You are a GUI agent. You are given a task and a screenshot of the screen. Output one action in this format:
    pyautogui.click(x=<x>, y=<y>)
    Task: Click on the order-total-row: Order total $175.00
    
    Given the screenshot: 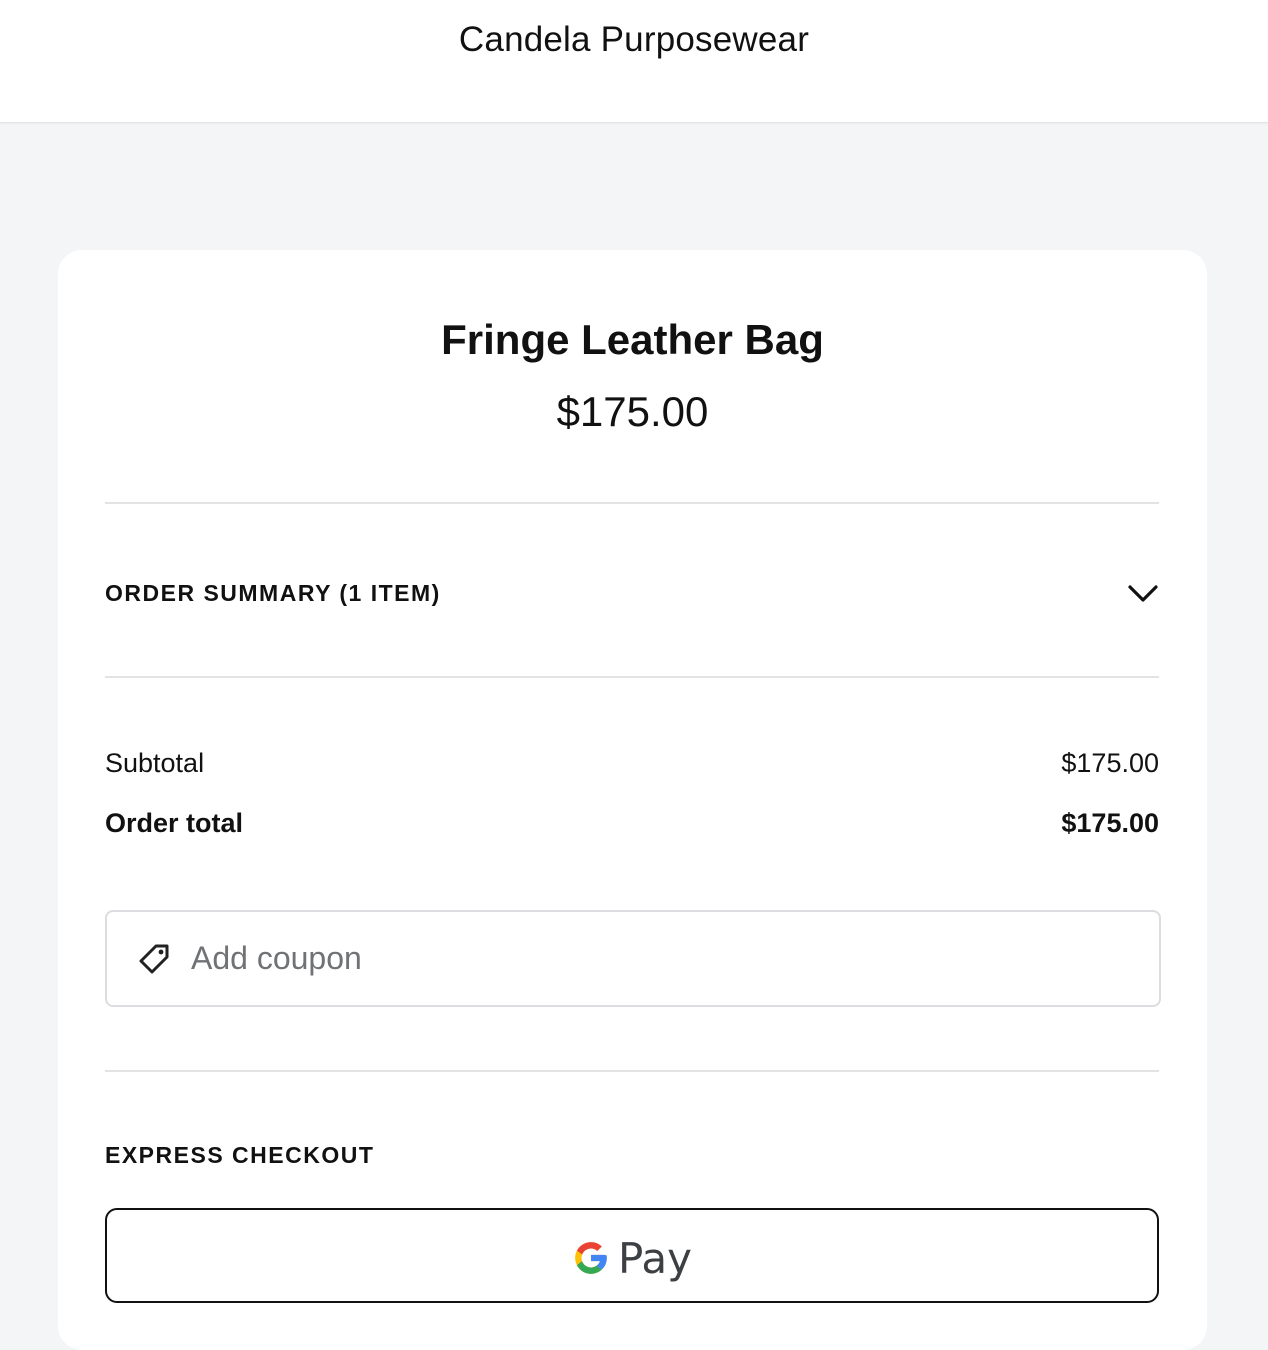 What is the action you would take?
    pyautogui.click(x=632, y=825)
    